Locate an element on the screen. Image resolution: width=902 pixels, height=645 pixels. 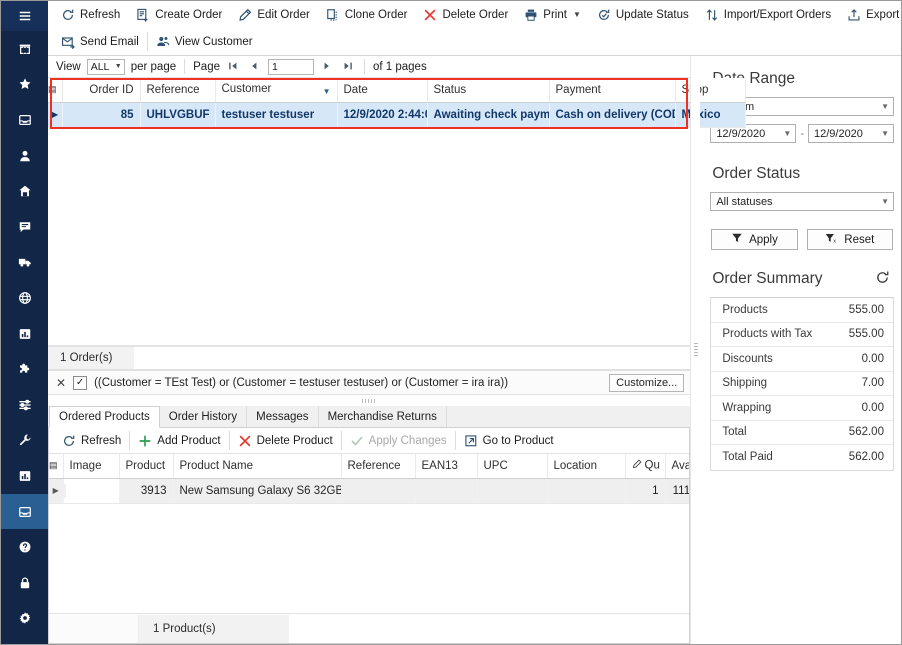
export-button: Export ▼ is located at coordinates (871, 14).